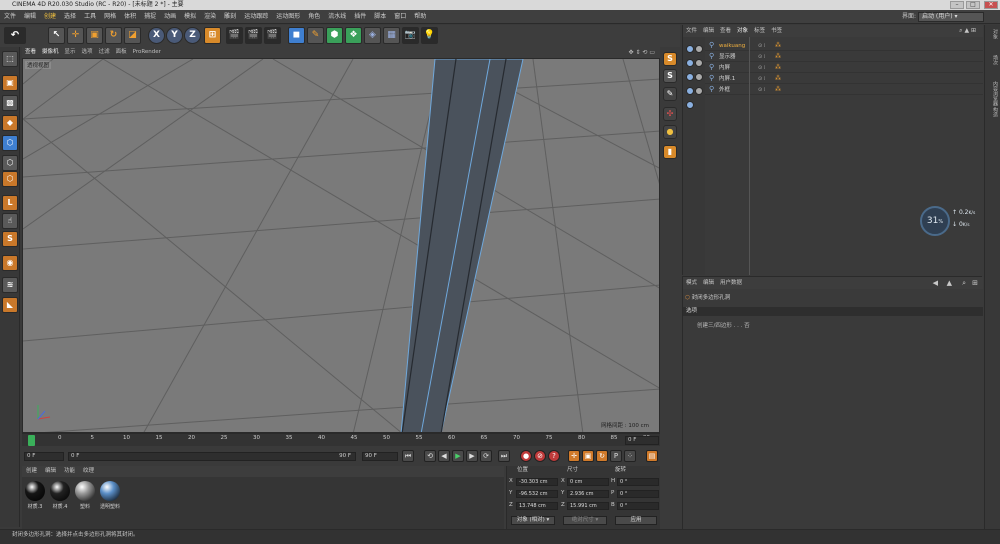 The image size is (1000, 544). Describe the element at coordinates (192, 35) in the screenshot. I see `axis-z-icon: Z` at that location.